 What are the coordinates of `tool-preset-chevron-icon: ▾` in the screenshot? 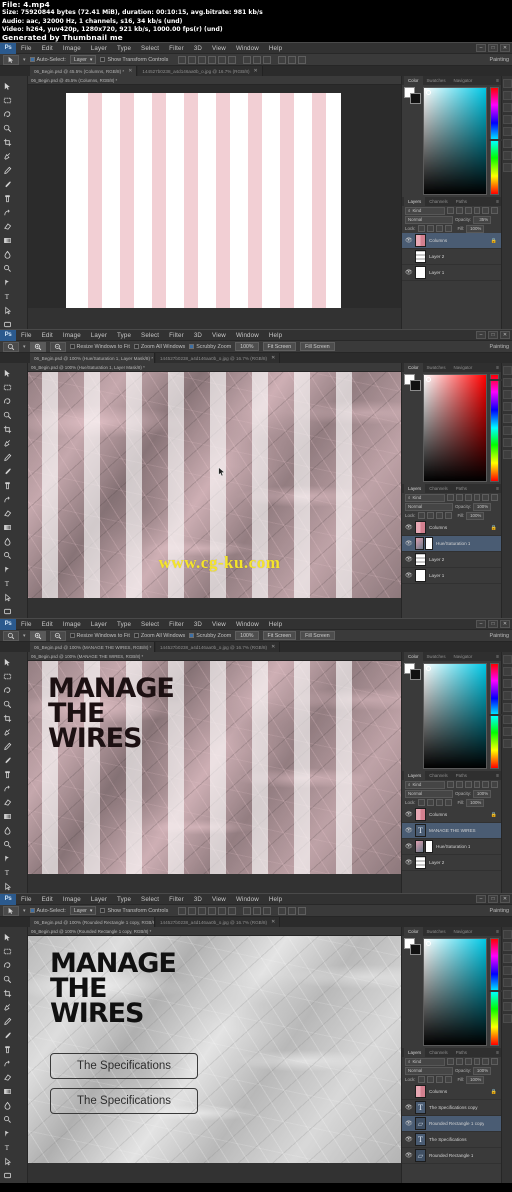 It's located at (24, 911).